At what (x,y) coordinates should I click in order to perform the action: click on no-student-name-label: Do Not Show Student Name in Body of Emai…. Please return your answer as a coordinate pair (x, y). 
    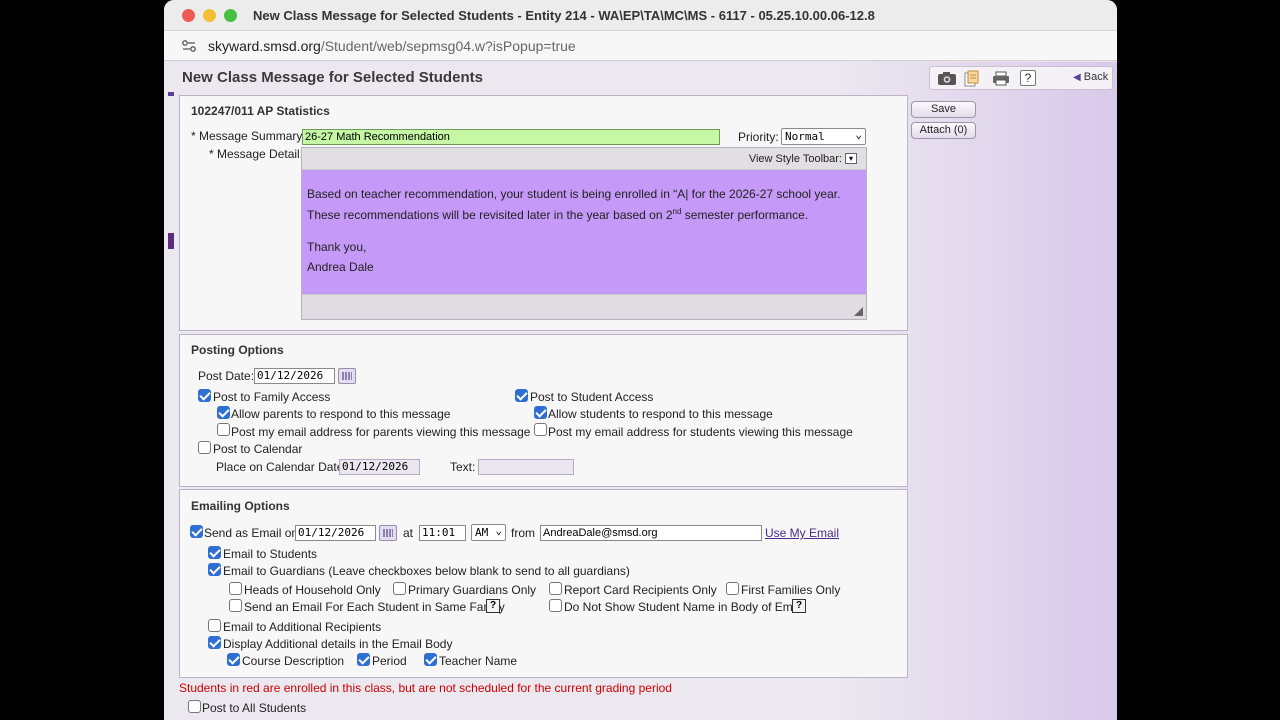
    Looking at the image, I should click on (684, 607).